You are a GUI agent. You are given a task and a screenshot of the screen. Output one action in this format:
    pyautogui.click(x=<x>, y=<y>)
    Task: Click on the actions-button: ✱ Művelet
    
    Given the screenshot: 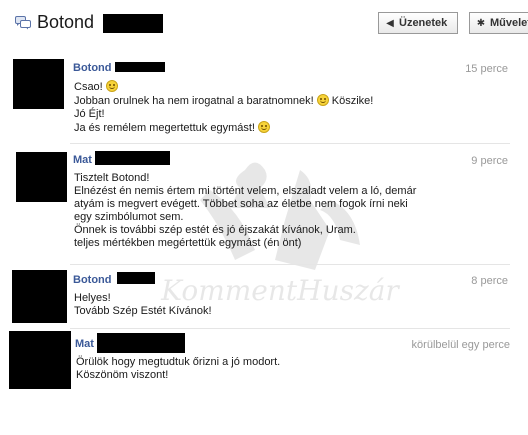 What is the action you would take?
    pyautogui.click(x=498, y=23)
    